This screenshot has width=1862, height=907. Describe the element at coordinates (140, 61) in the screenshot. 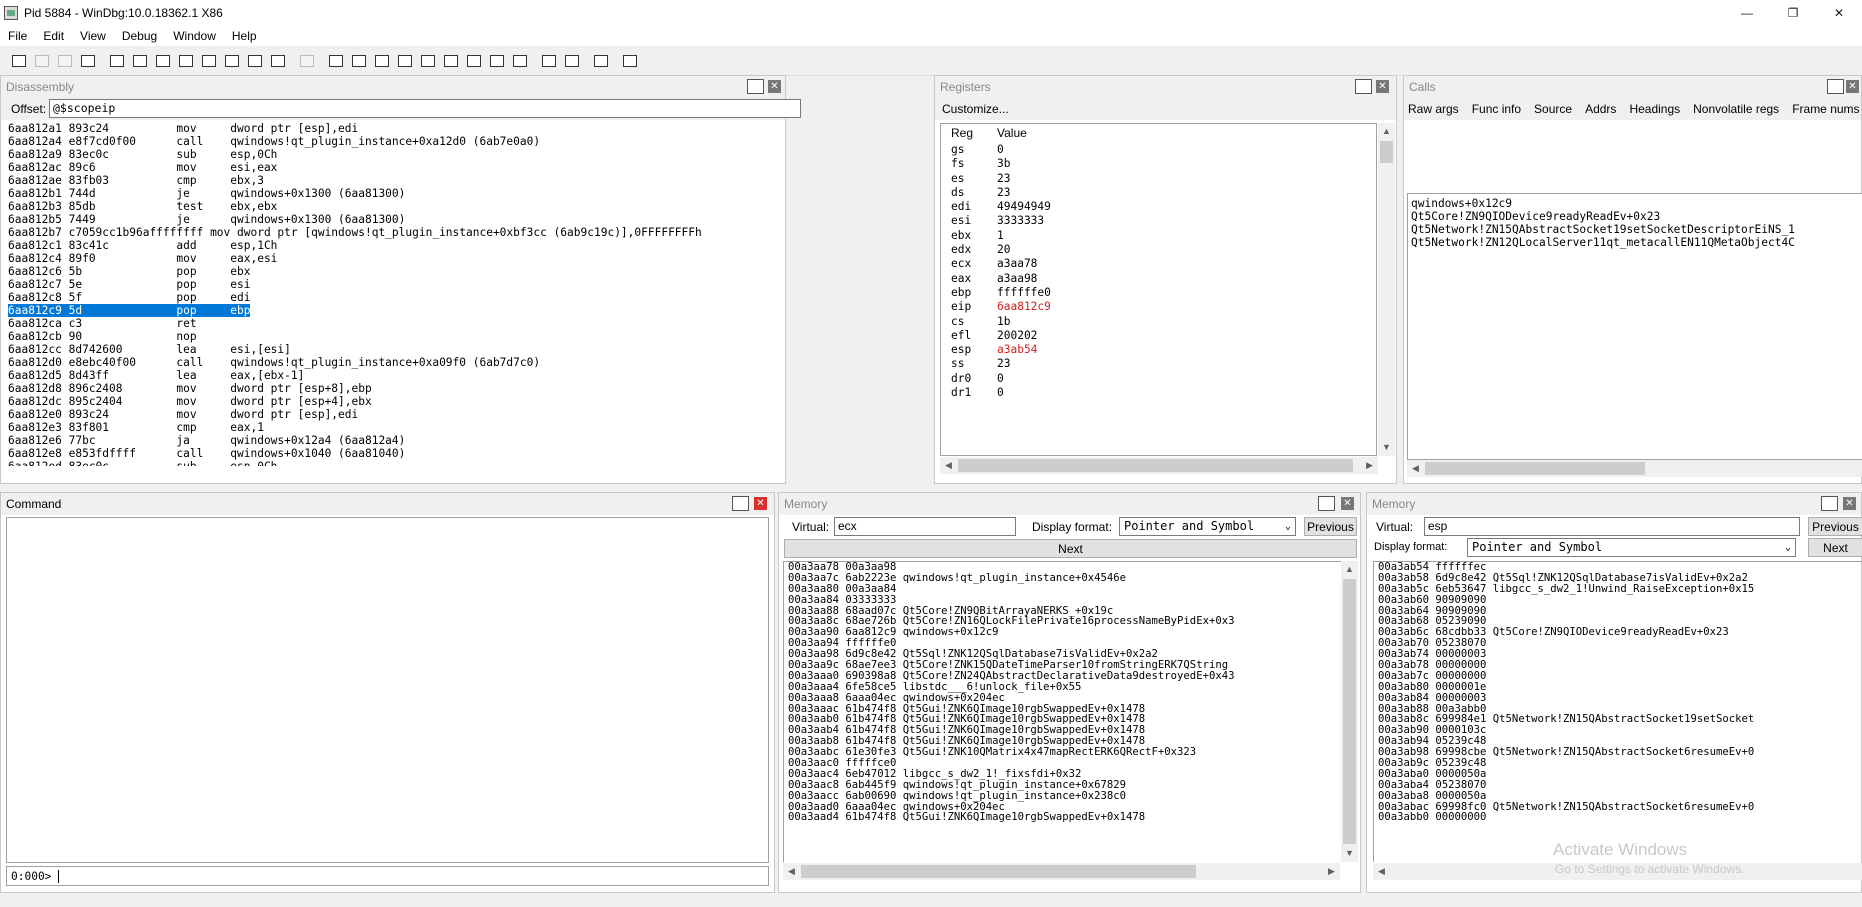

I see `restart-icon` at that location.